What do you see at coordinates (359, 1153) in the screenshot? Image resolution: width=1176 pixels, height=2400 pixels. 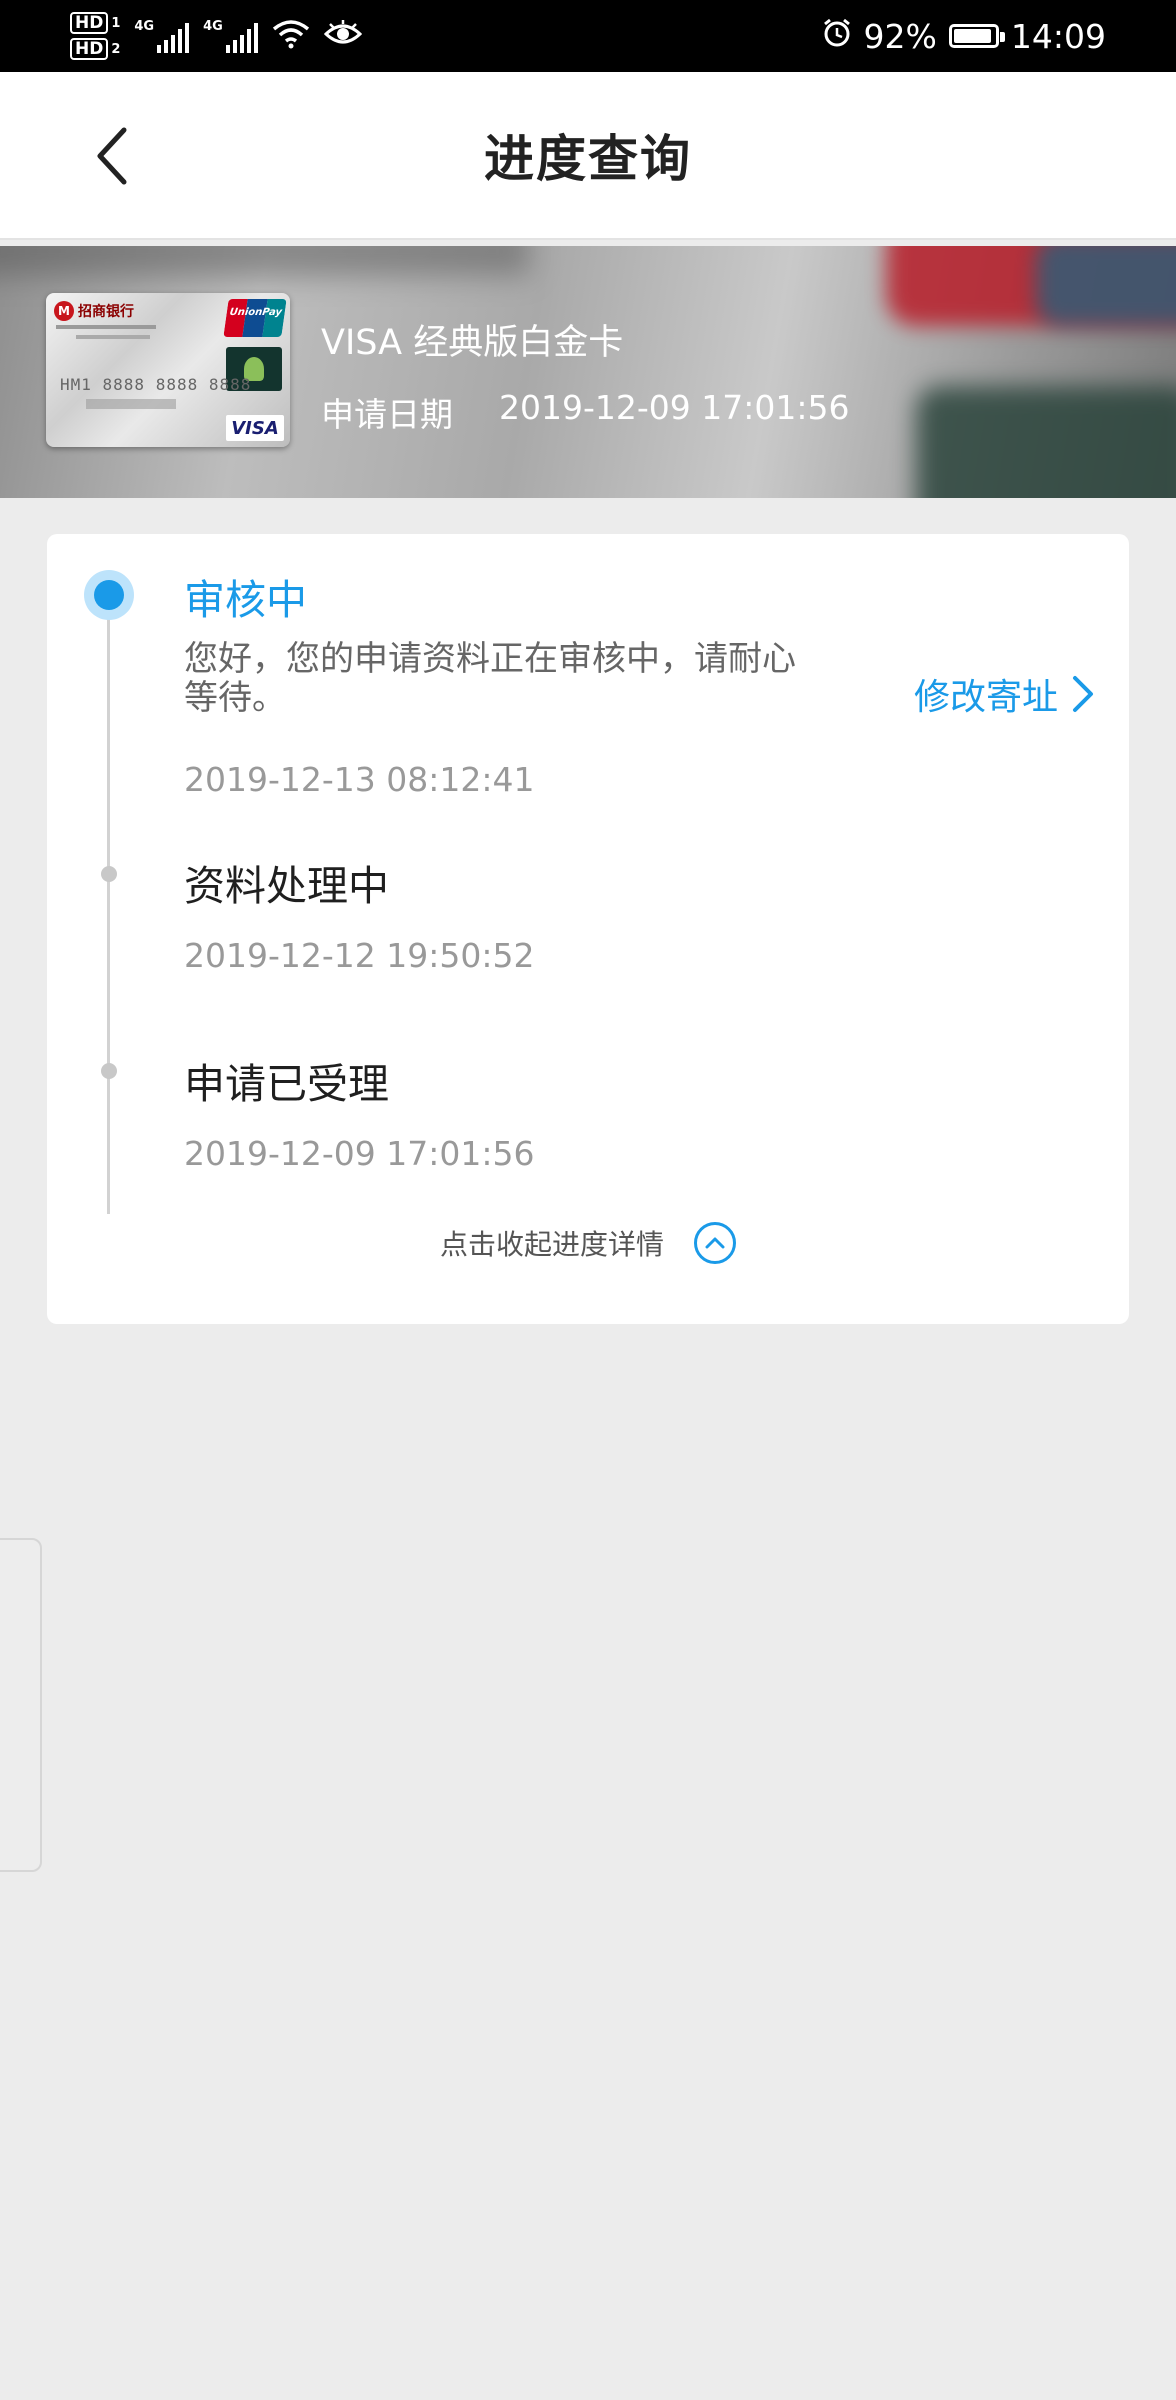 I see `step-time: 2019-12-09 17:01:56` at bounding box center [359, 1153].